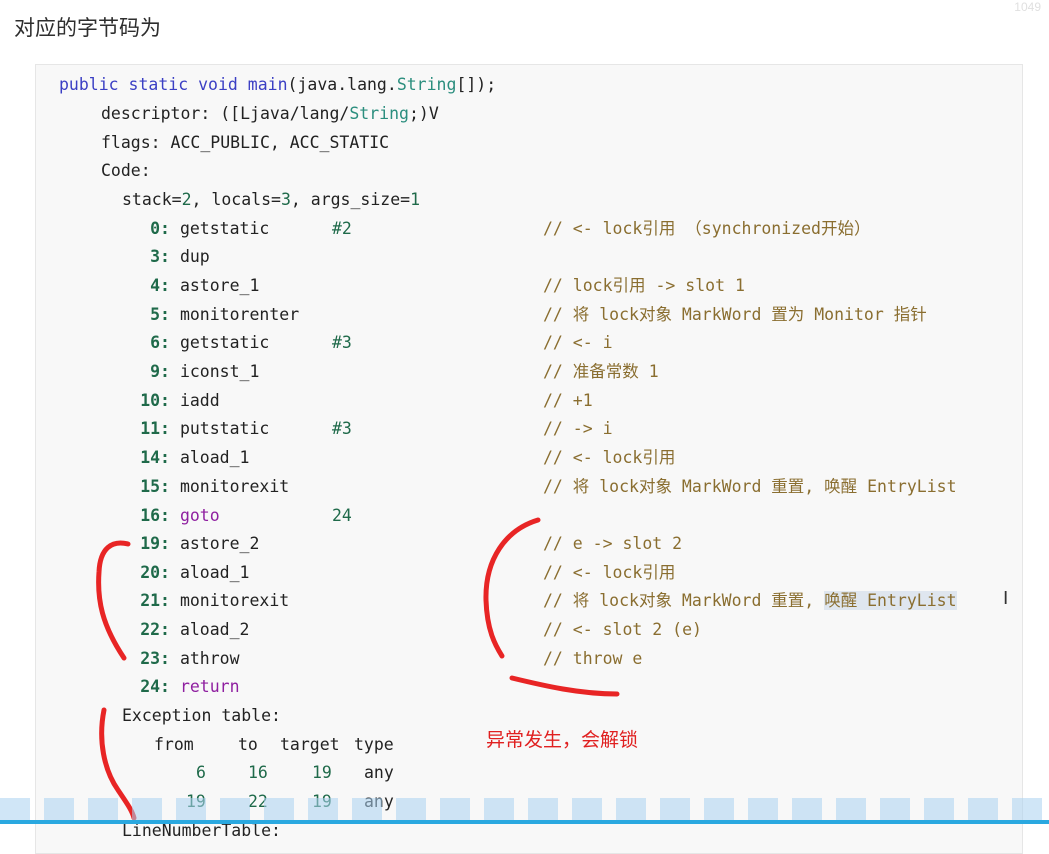 This screenshot has height=854, width=1049. Describe the element at coordinates (194, 256) in the screenshot. I see `instruction-opcode: dup` at that location.